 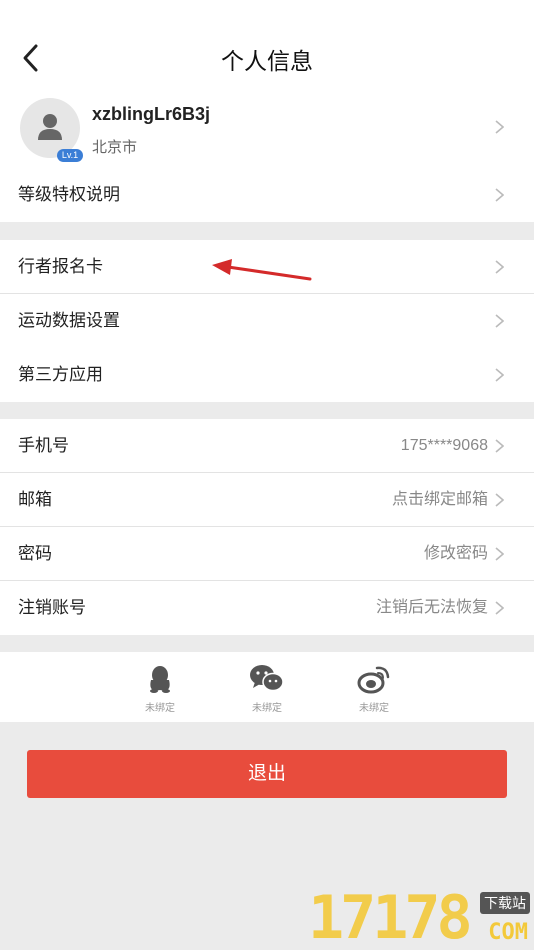 What do you see at coordinates (35, 553) in the screenshot?
I see `row-label: 密码` at bounding box center [35, 553].